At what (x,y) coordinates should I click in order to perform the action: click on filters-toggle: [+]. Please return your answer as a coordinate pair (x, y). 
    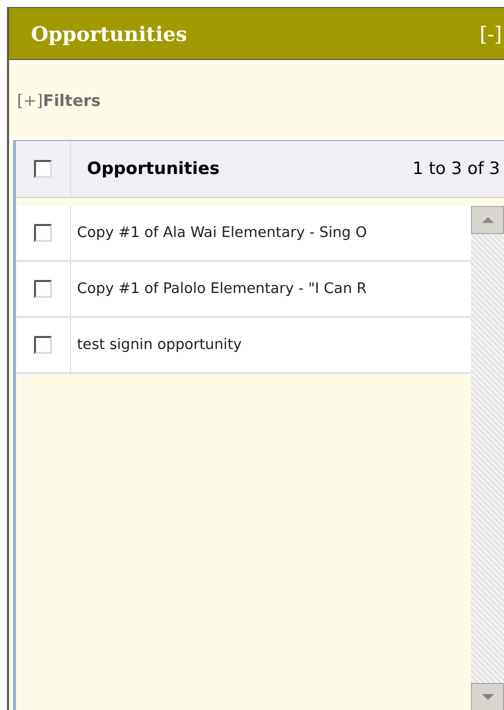
    Looking at the image, I should click on (30, 100).